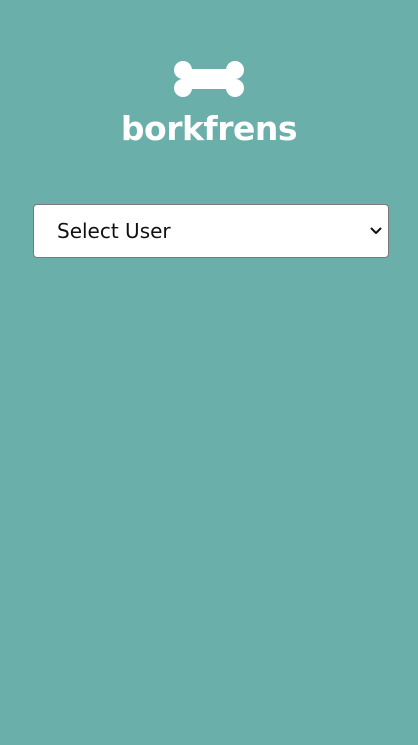 The width and height of the screenshot is (418, 745). What do you see at coordinates (209, 79) in the screenshot?
I see `bone-icon` at bounding box center [209, 79].